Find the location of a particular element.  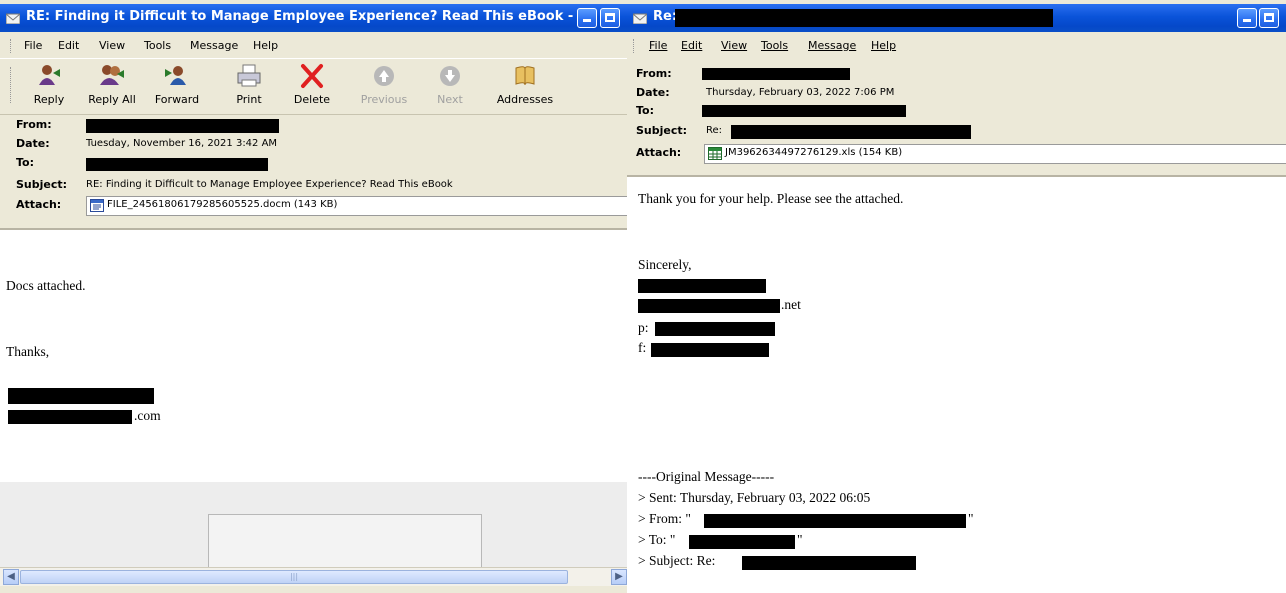

next-icon is located at coordinates (450, 76).